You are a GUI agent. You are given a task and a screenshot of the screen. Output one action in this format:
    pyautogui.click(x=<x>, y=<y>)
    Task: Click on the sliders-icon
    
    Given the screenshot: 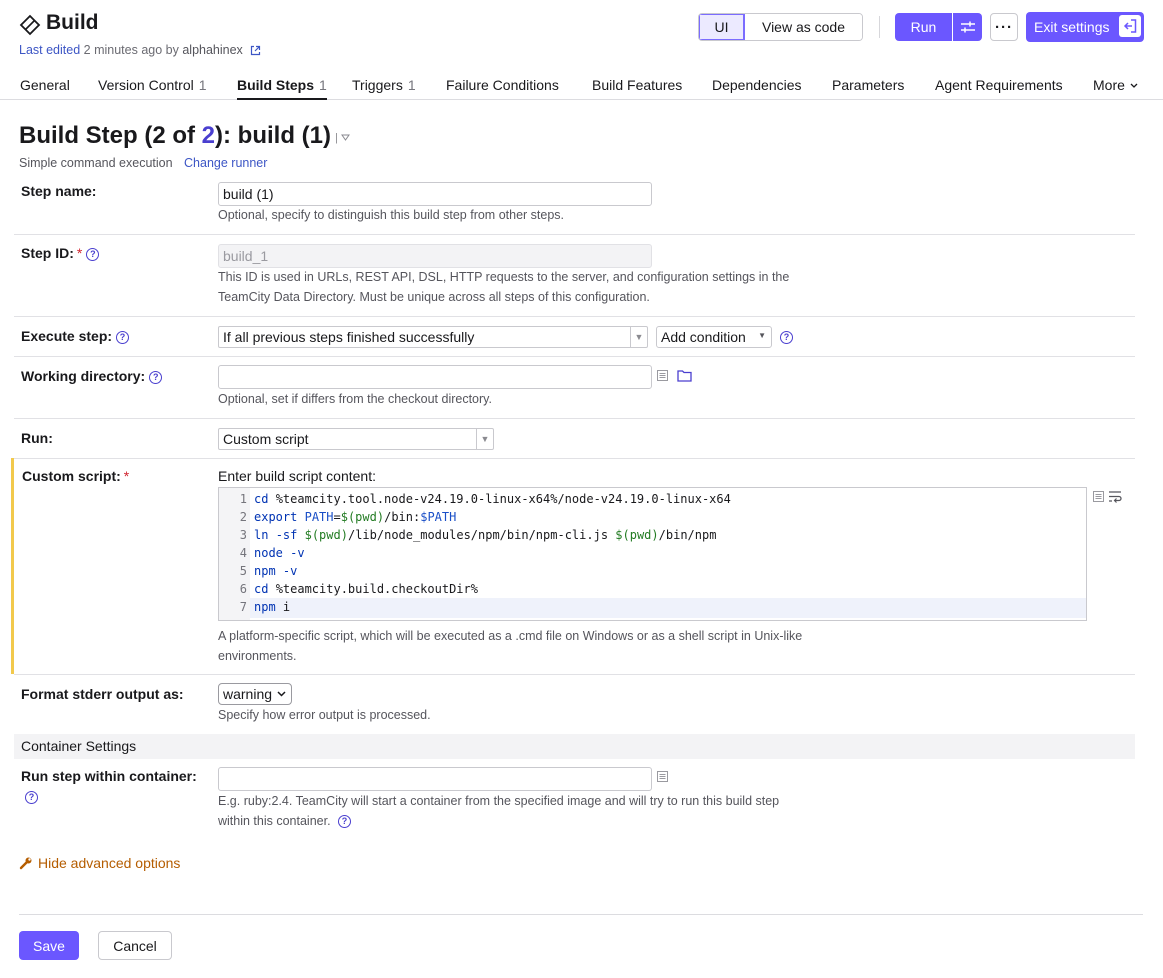 What is the action you would take?
    pyautogui.click(x=967, y=27)
    